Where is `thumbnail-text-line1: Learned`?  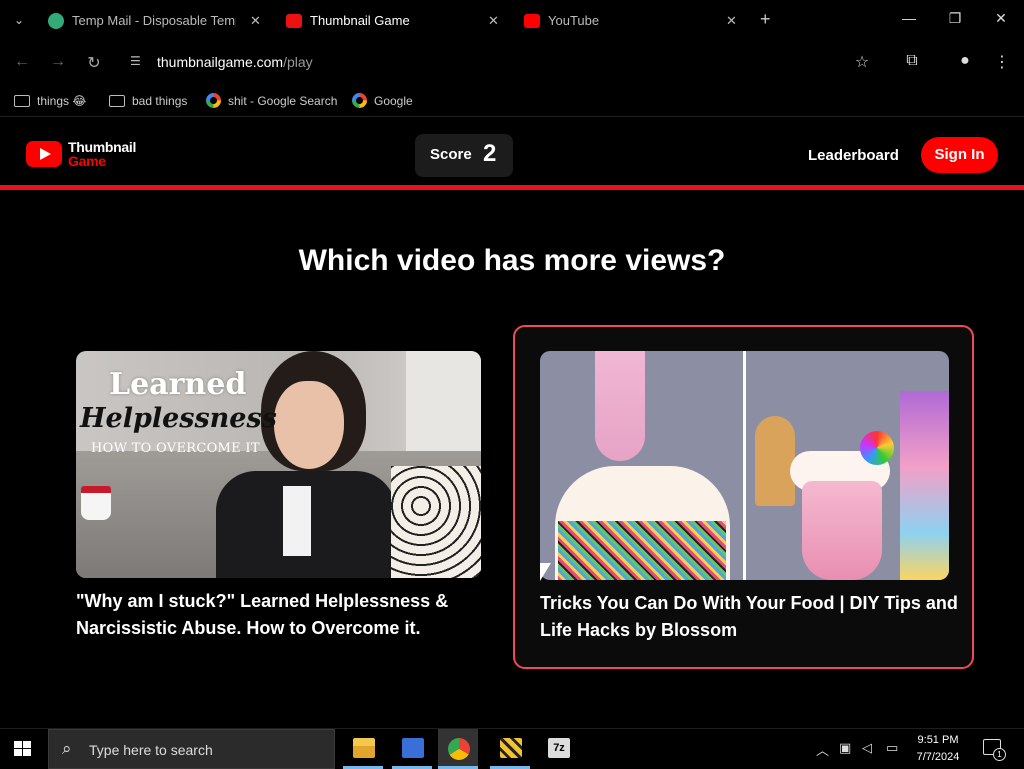 thumbnail-text-line1: Learned is located at coordinates (178, 384).